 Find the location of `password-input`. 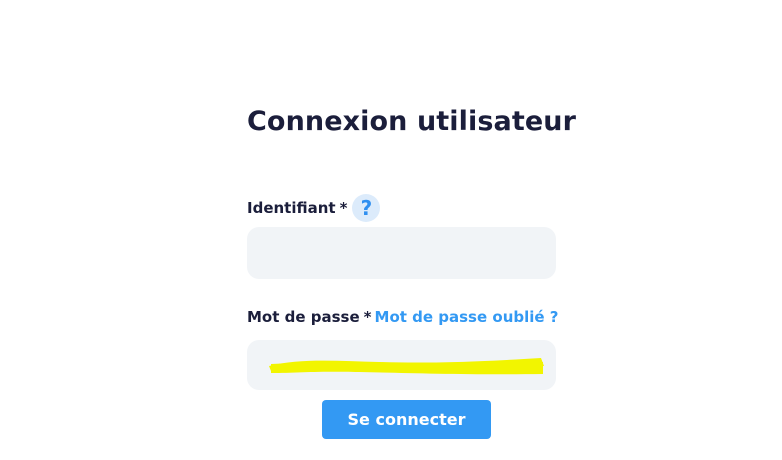

password-input is located at coordinates (401, 365).